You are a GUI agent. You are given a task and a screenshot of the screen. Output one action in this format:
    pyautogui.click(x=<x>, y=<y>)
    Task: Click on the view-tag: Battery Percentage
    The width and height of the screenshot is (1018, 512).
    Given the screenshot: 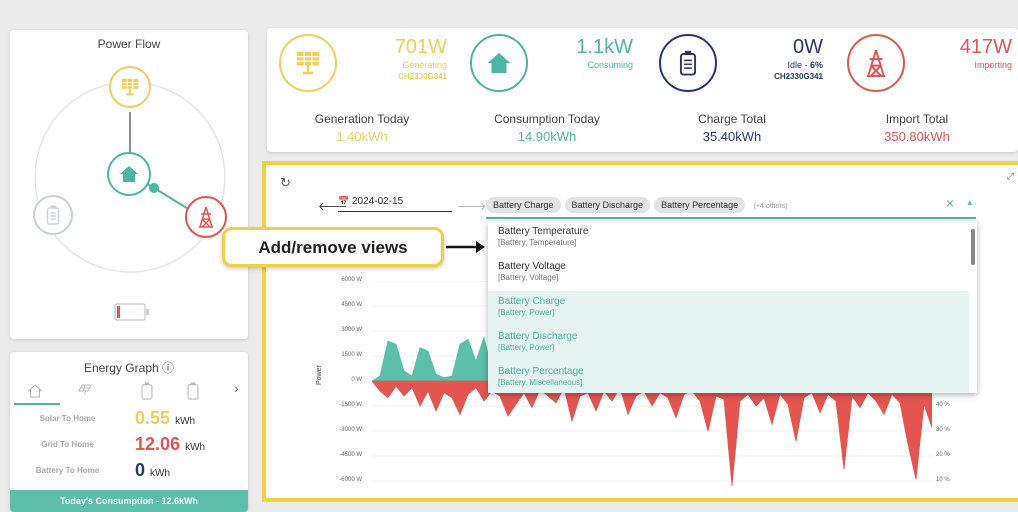 What is the action you would take?
    pyautogui.click(x=700, y=205)
    